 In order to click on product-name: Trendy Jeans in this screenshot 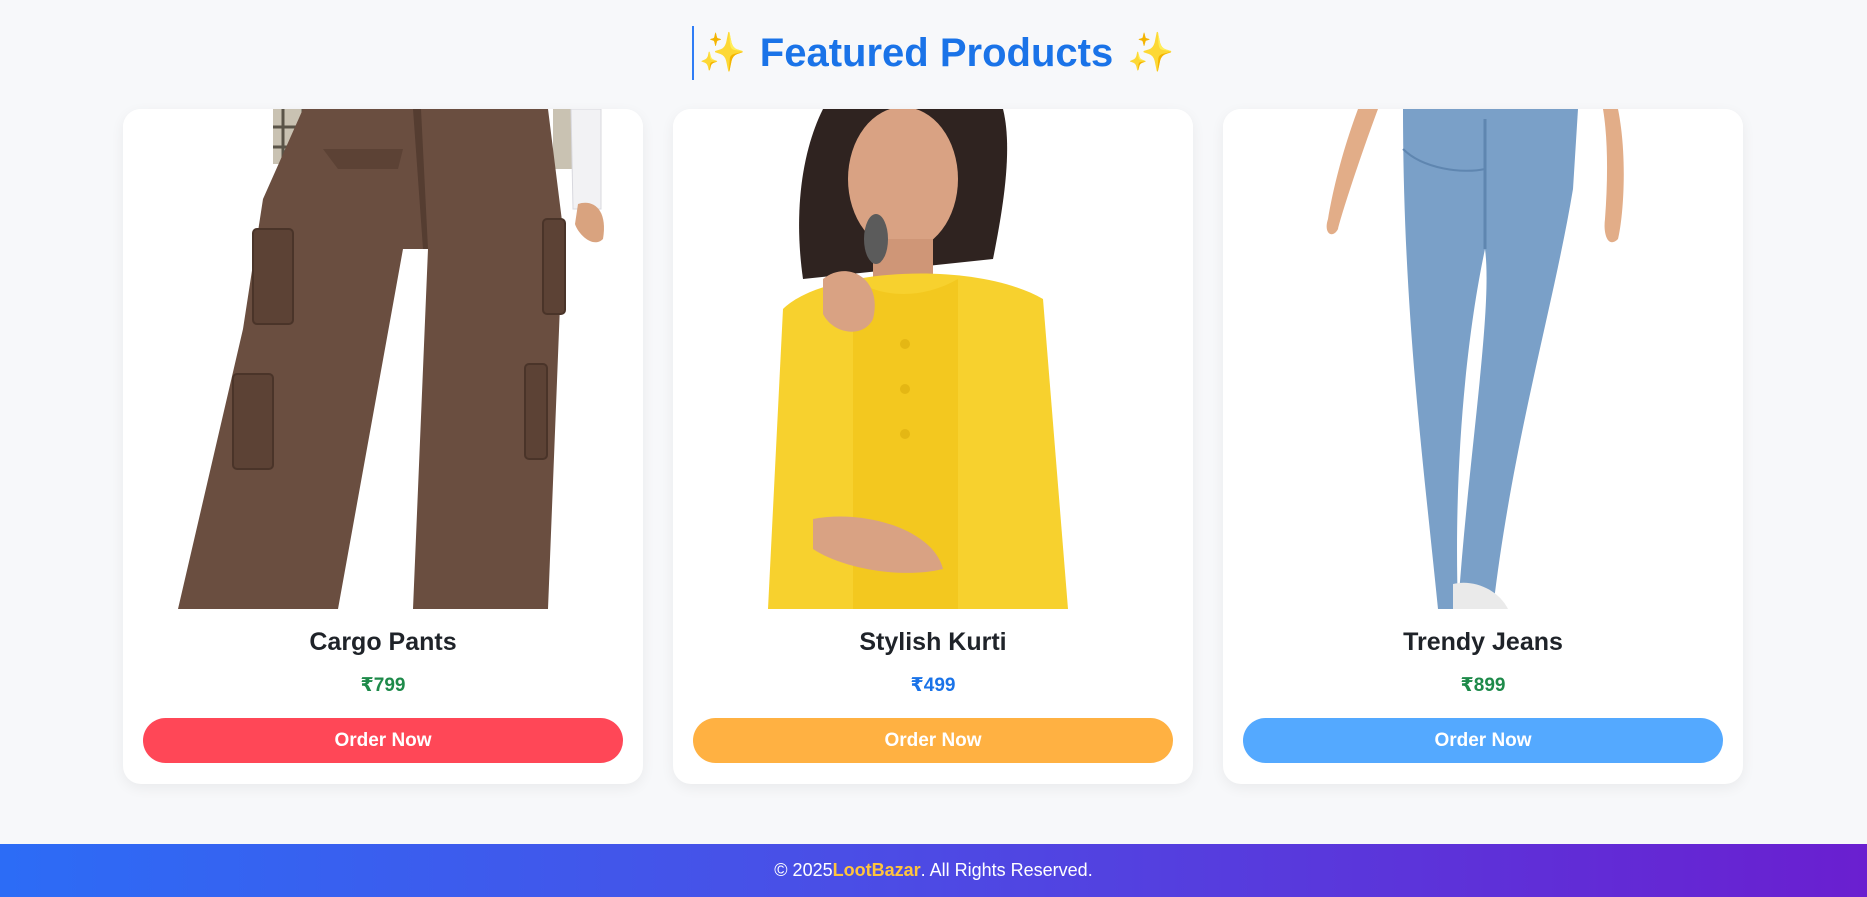, I will do `click(1483, 642)`.